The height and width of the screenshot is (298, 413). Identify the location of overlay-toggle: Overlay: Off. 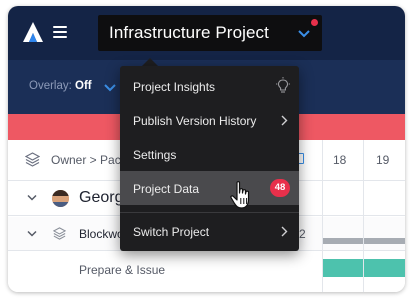
(60, 86).